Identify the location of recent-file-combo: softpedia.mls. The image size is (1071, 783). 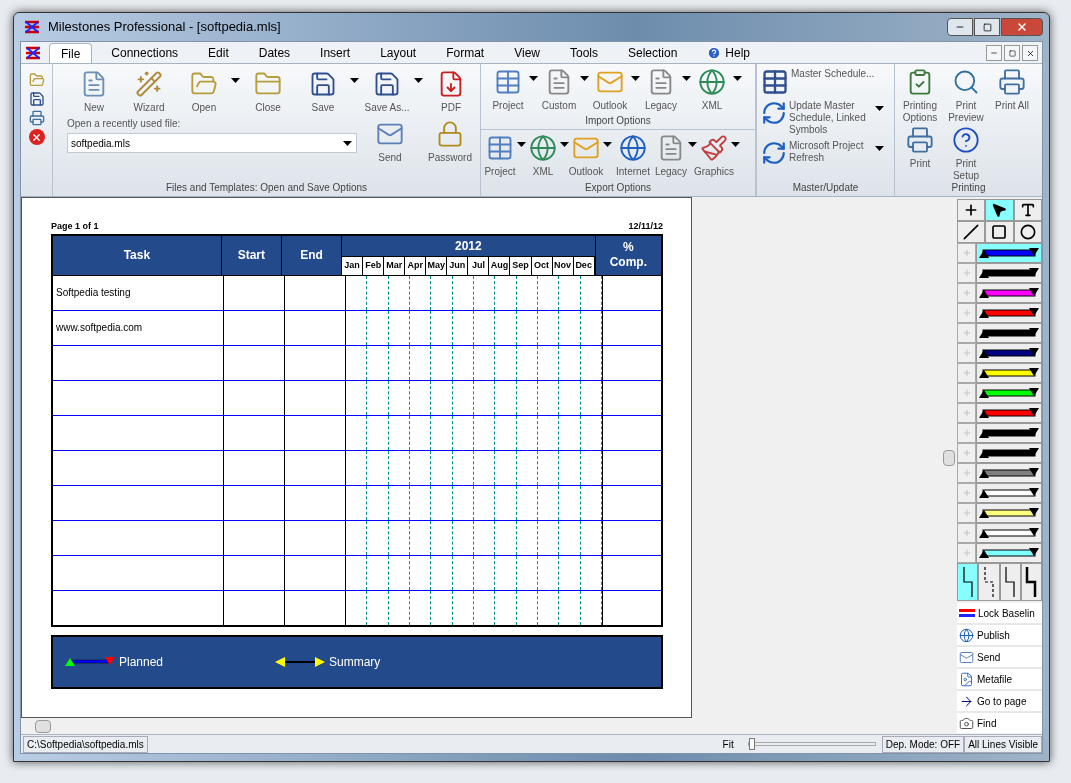
(212, 143).